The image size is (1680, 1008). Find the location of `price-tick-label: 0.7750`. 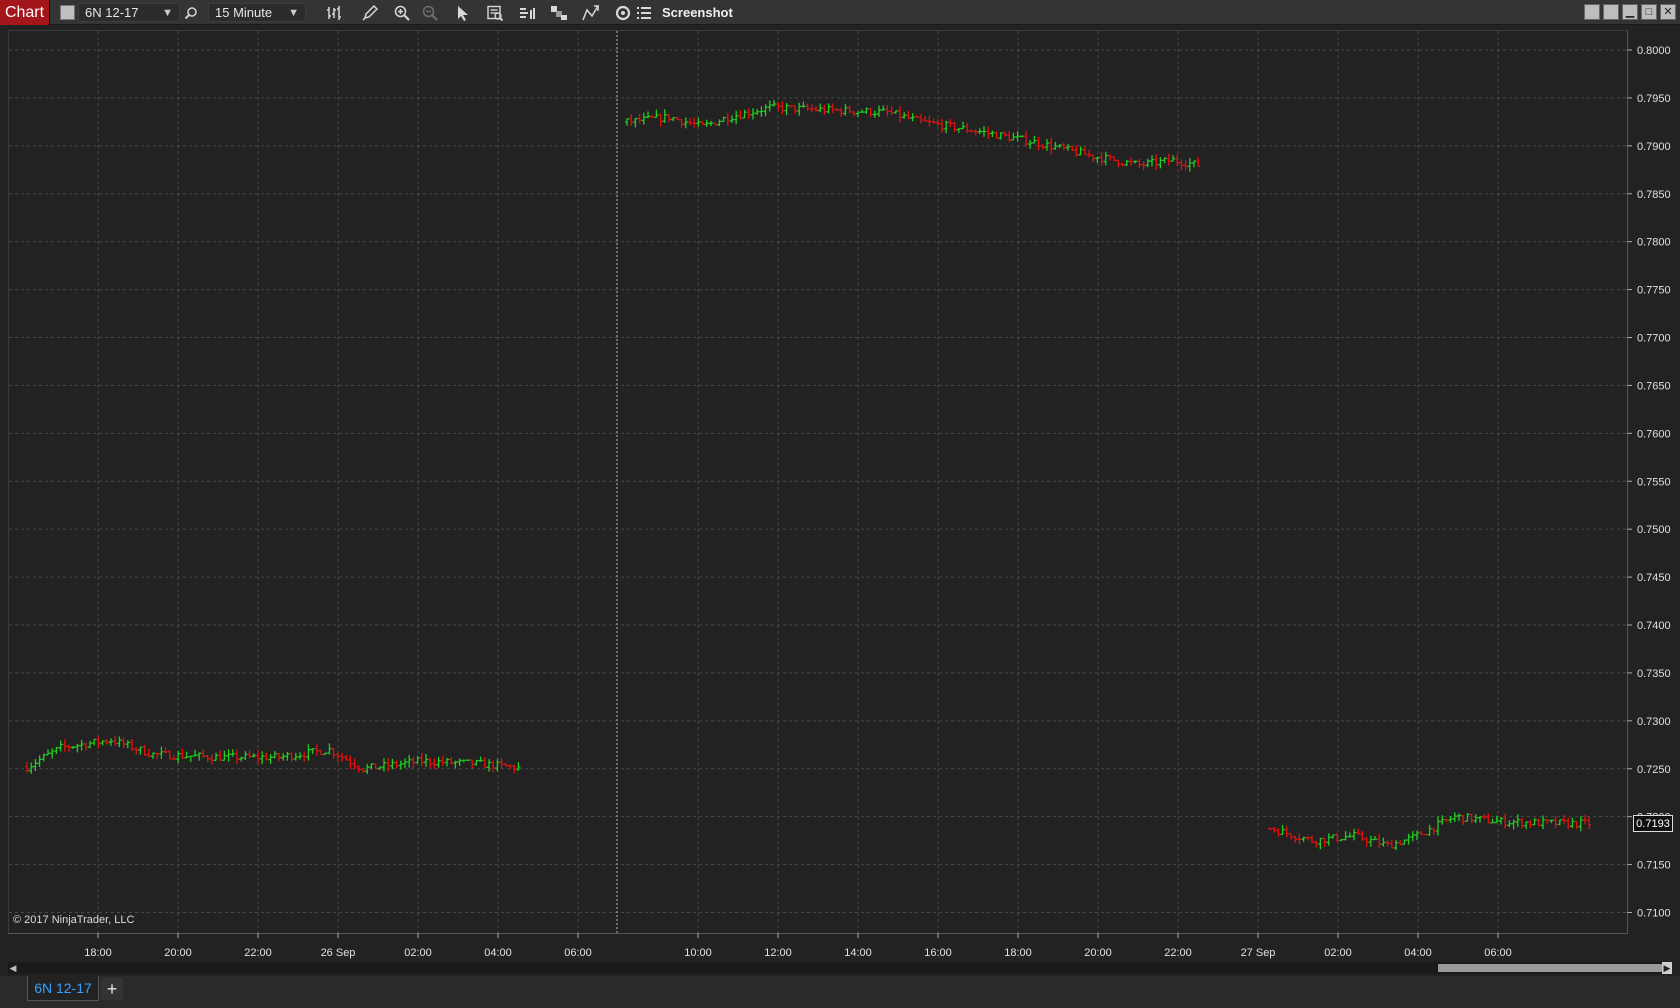

price-tick-label: 0.7750 is located at coordinates (1654, 291).